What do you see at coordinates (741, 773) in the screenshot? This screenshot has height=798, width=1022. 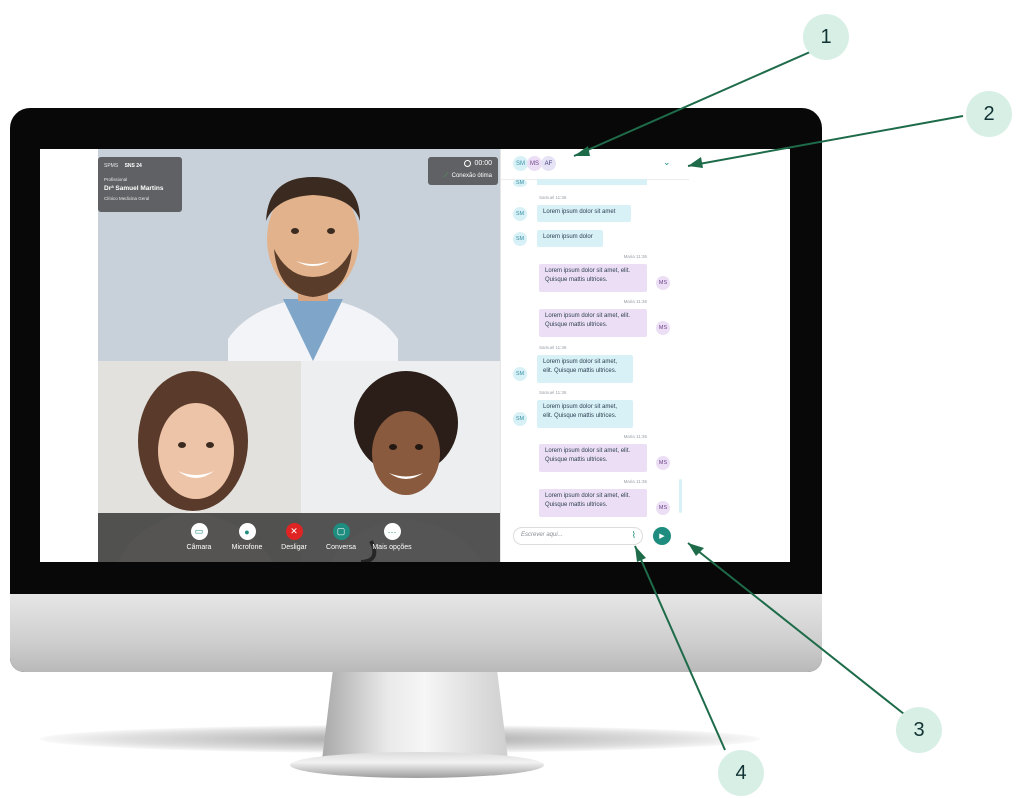 I see `callout-4: 4` at bounding box center [741, 773].